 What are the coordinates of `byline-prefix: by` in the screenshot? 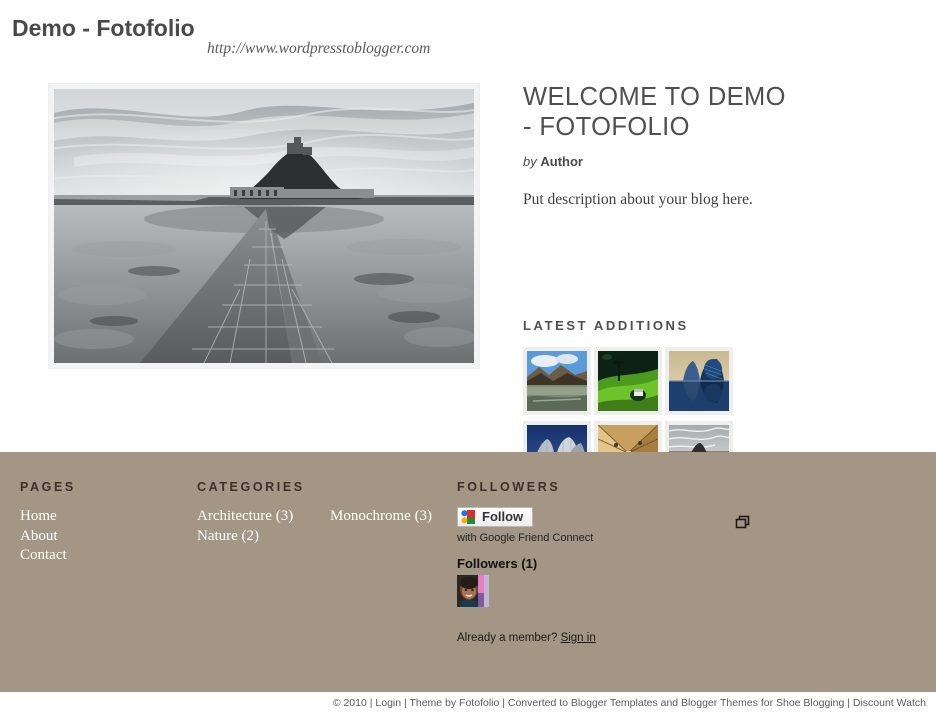 It's located at (530, 161).